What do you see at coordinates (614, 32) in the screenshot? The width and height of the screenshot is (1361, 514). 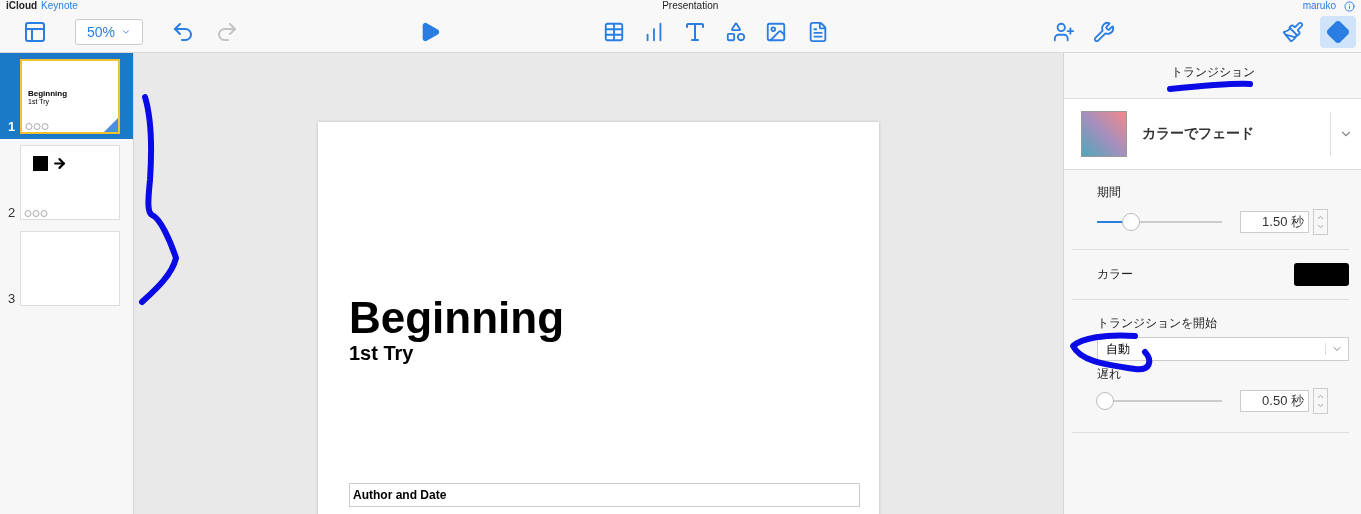 I see `table-icon` at bounding box center [614, 32].